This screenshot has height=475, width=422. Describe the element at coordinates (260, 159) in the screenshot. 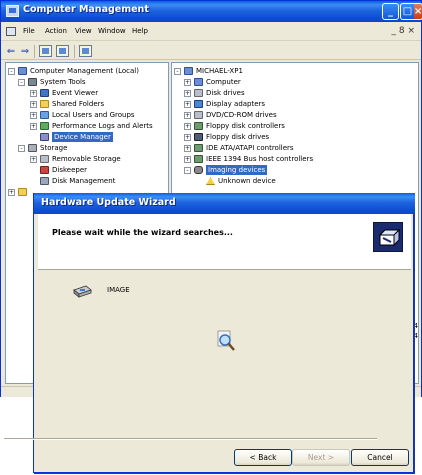

I see `tree-item-label: IEEE 1394 Bus host controllers` at that location.